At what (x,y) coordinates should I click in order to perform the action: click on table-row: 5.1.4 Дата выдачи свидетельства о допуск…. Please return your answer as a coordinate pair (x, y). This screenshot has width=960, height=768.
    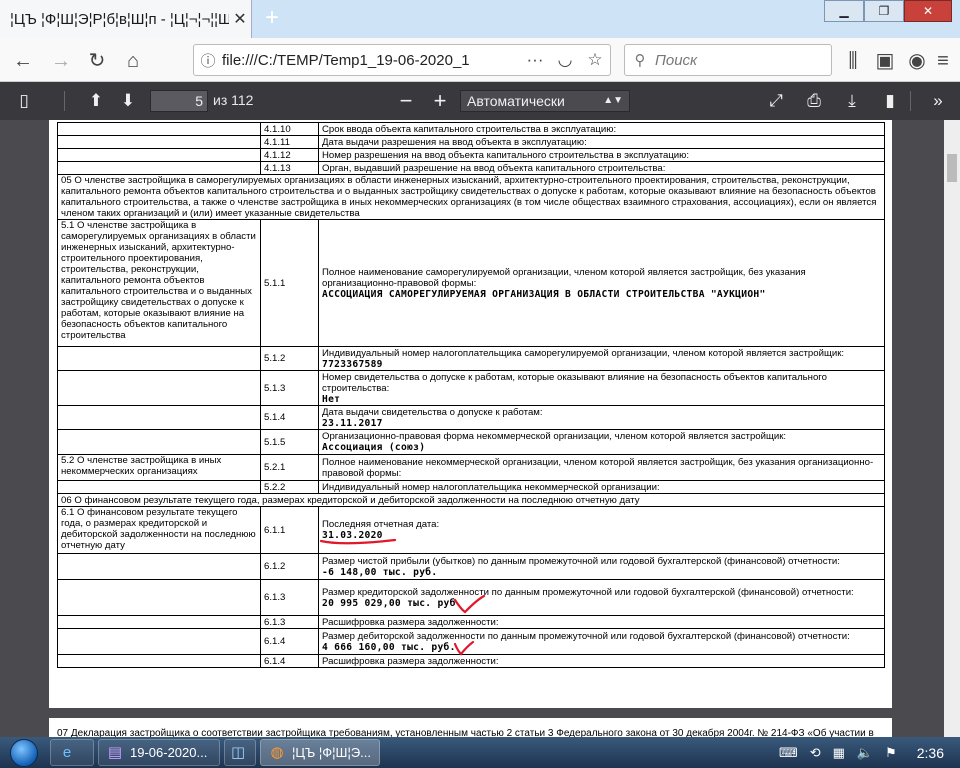
    Looking at the image, I should click on (471, 417).